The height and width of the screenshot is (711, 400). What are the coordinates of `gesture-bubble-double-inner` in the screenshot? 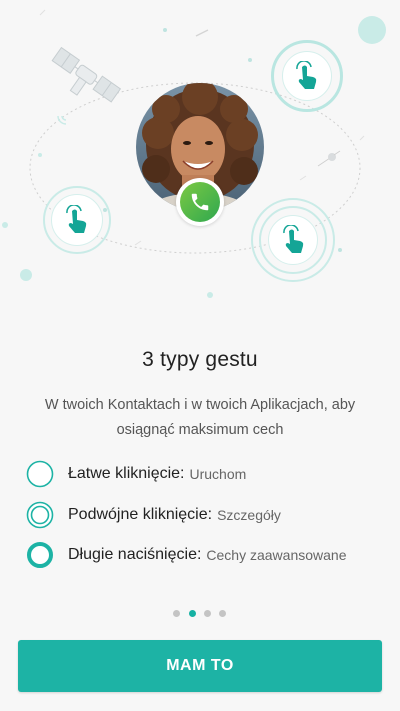 It's located at (77, 220).